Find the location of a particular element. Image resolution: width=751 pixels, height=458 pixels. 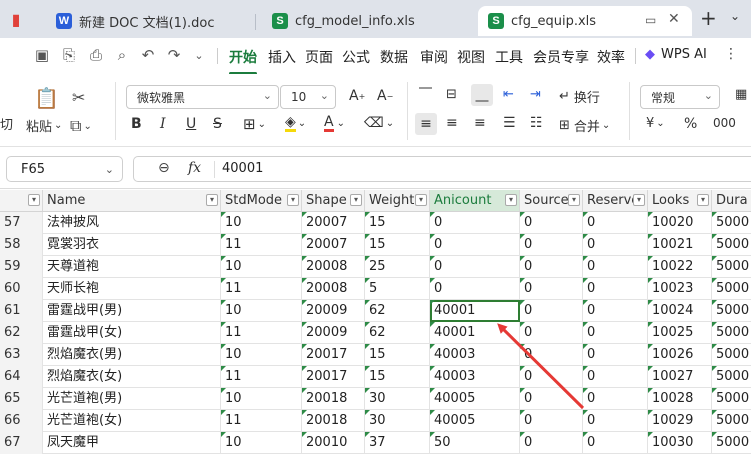

row-number: 67 is located at coordinates (21, 443).